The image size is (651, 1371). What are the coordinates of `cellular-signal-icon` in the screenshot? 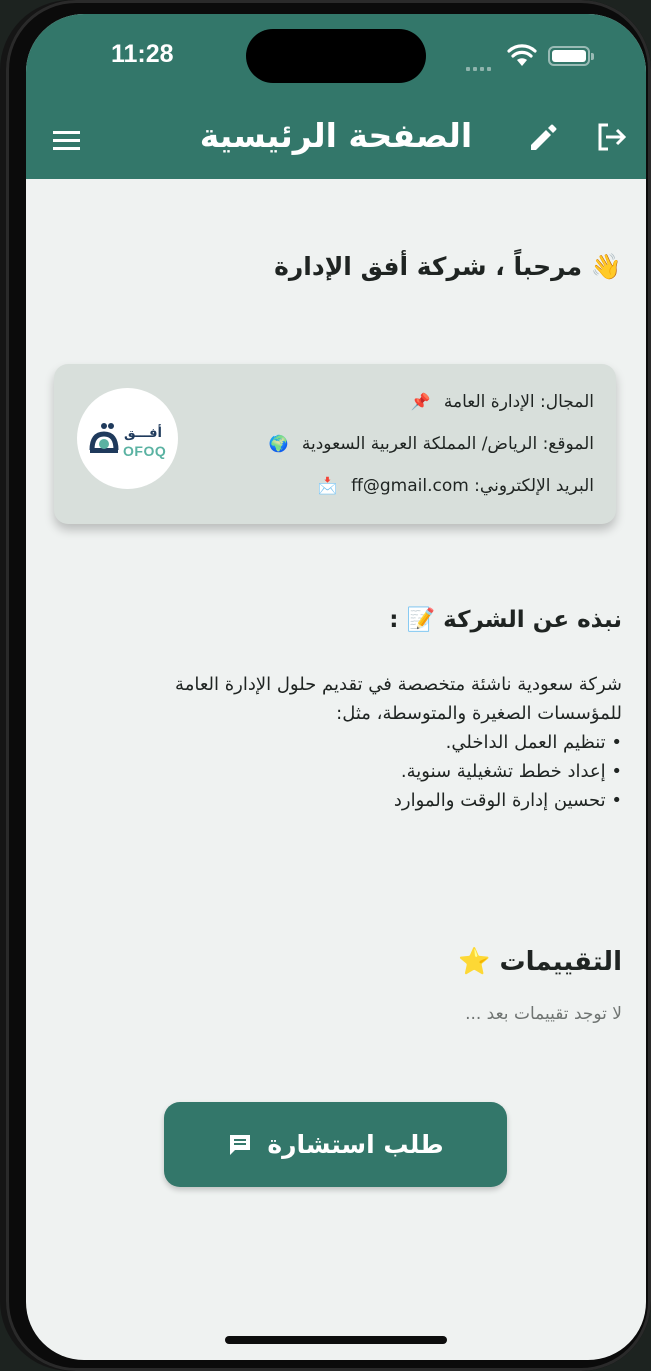 It's located at (480, 65).